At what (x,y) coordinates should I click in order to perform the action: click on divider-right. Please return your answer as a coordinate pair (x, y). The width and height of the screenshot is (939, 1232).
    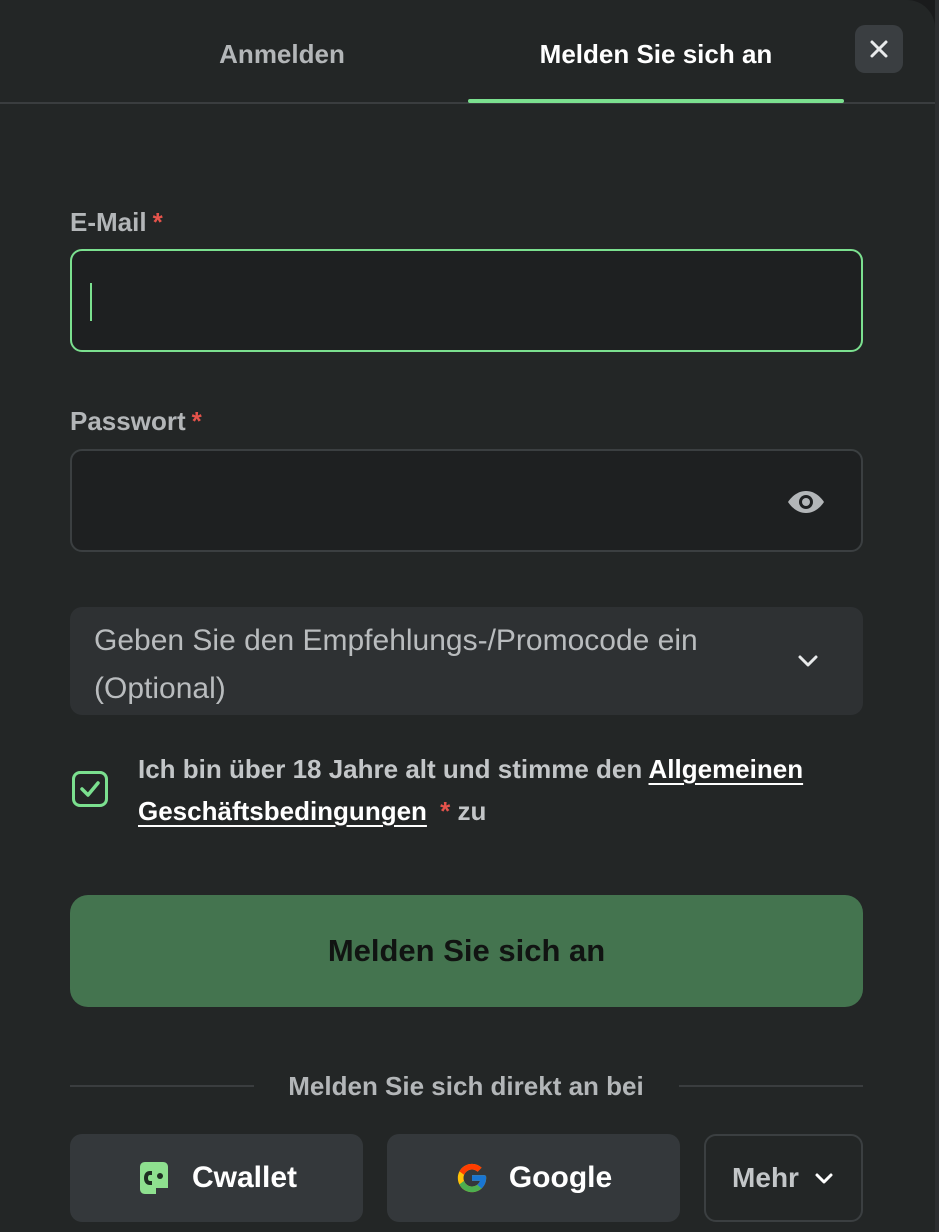
    Looking at the image, I should click on (771, 1086).